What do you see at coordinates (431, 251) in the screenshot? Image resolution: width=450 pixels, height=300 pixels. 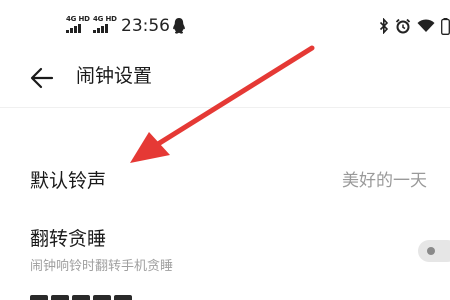 I see `toggle-knob` at bounding box center [431, 251].